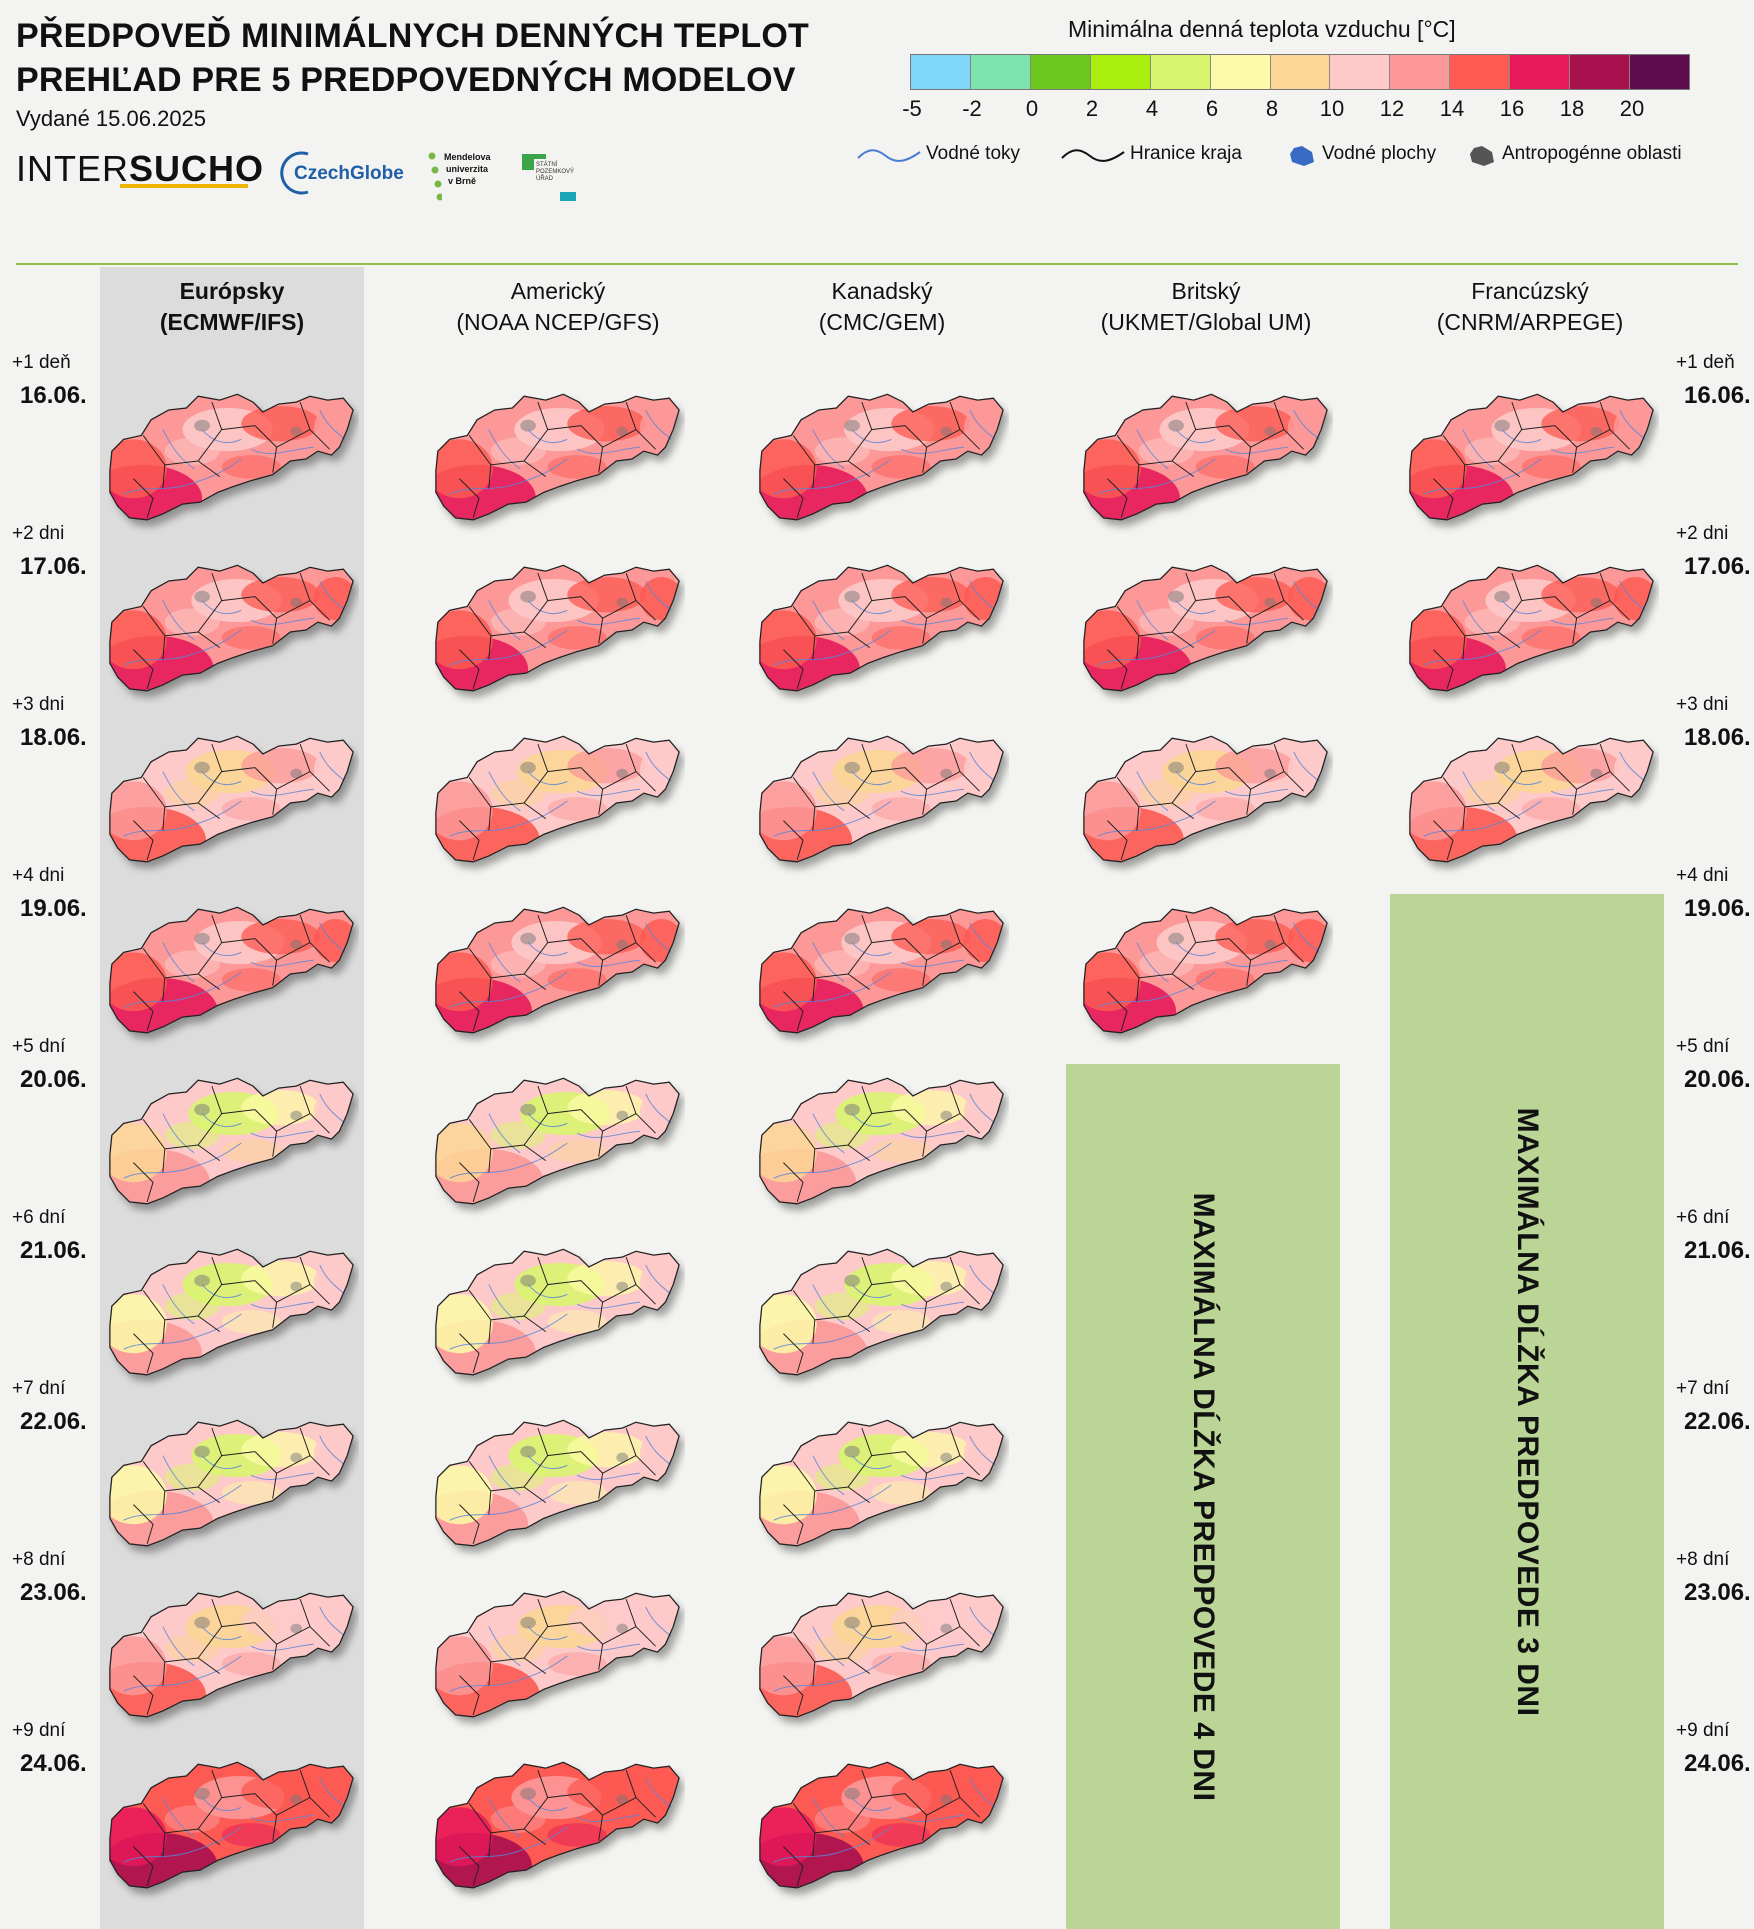 The image size is (1754, 1929). What do you see at coordinates (53, 1763) in the screenshot?
I see `day-date-label-left: 24.06.` at bounding box center [53, 1763].